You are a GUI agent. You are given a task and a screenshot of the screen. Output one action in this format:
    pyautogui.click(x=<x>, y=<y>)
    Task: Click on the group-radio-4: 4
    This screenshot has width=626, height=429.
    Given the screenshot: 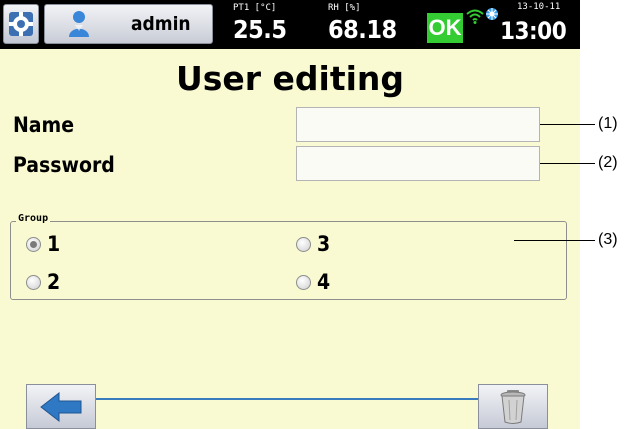 What is the action you would take?
    pyautogui.click(x=313, y=282)
    